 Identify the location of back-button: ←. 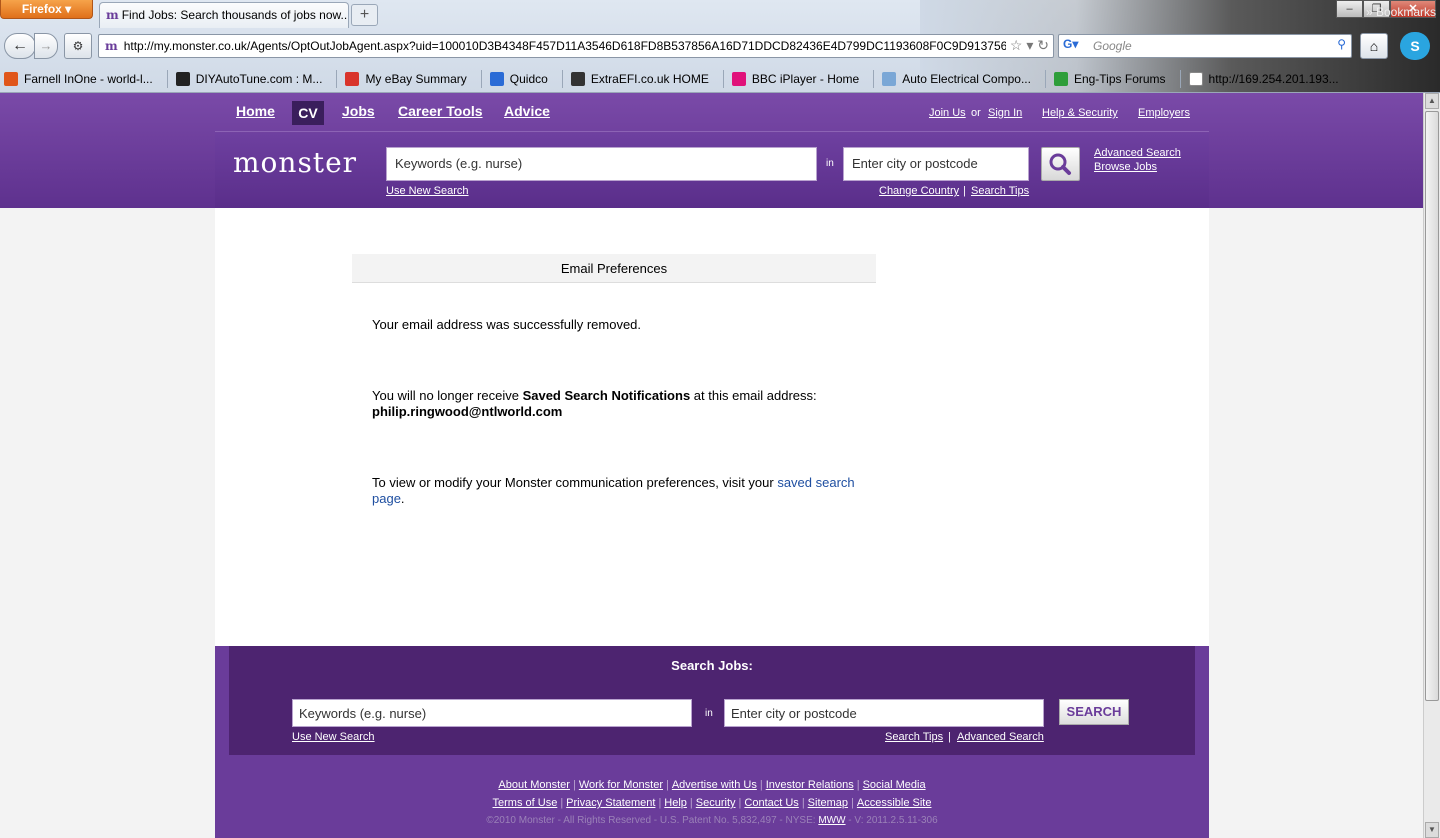
(20, 46).